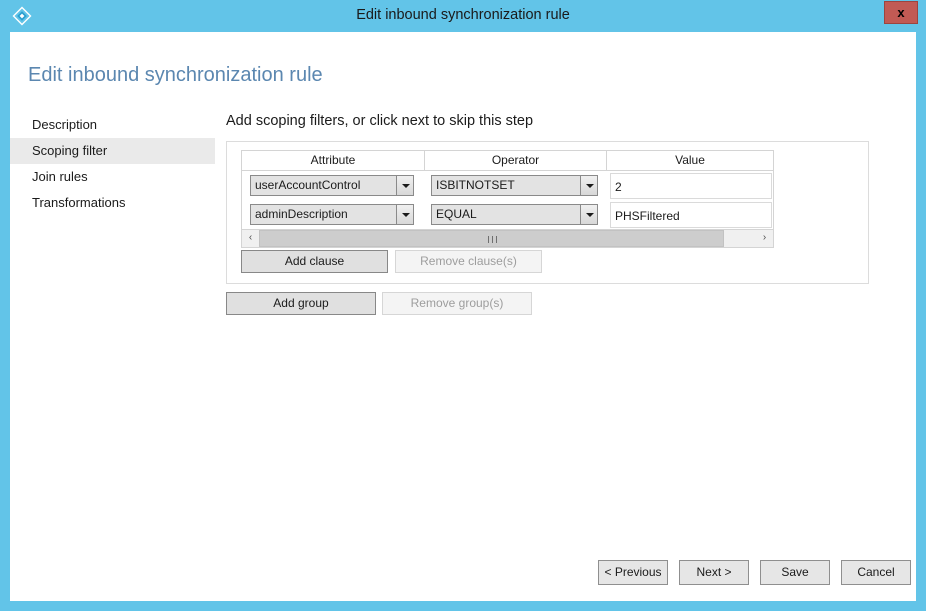 Image resolution: width=926 pixels, height=611 pixels. What do you see at coordinates (112, 177) in the screenshot?
I see `sidebar-item-join-rules: Join rules` at bounding box center [112, 177].